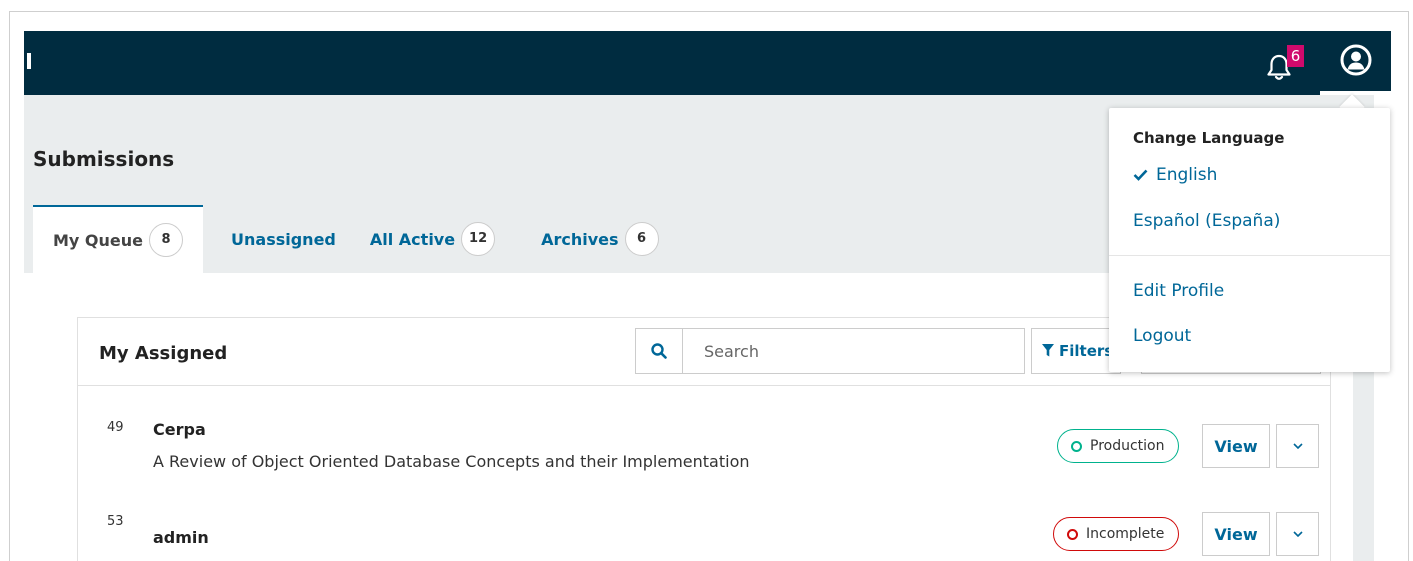 This screenshot has width=1413, height=561. I want to click on user-circle-icon, so click(1356, 60).